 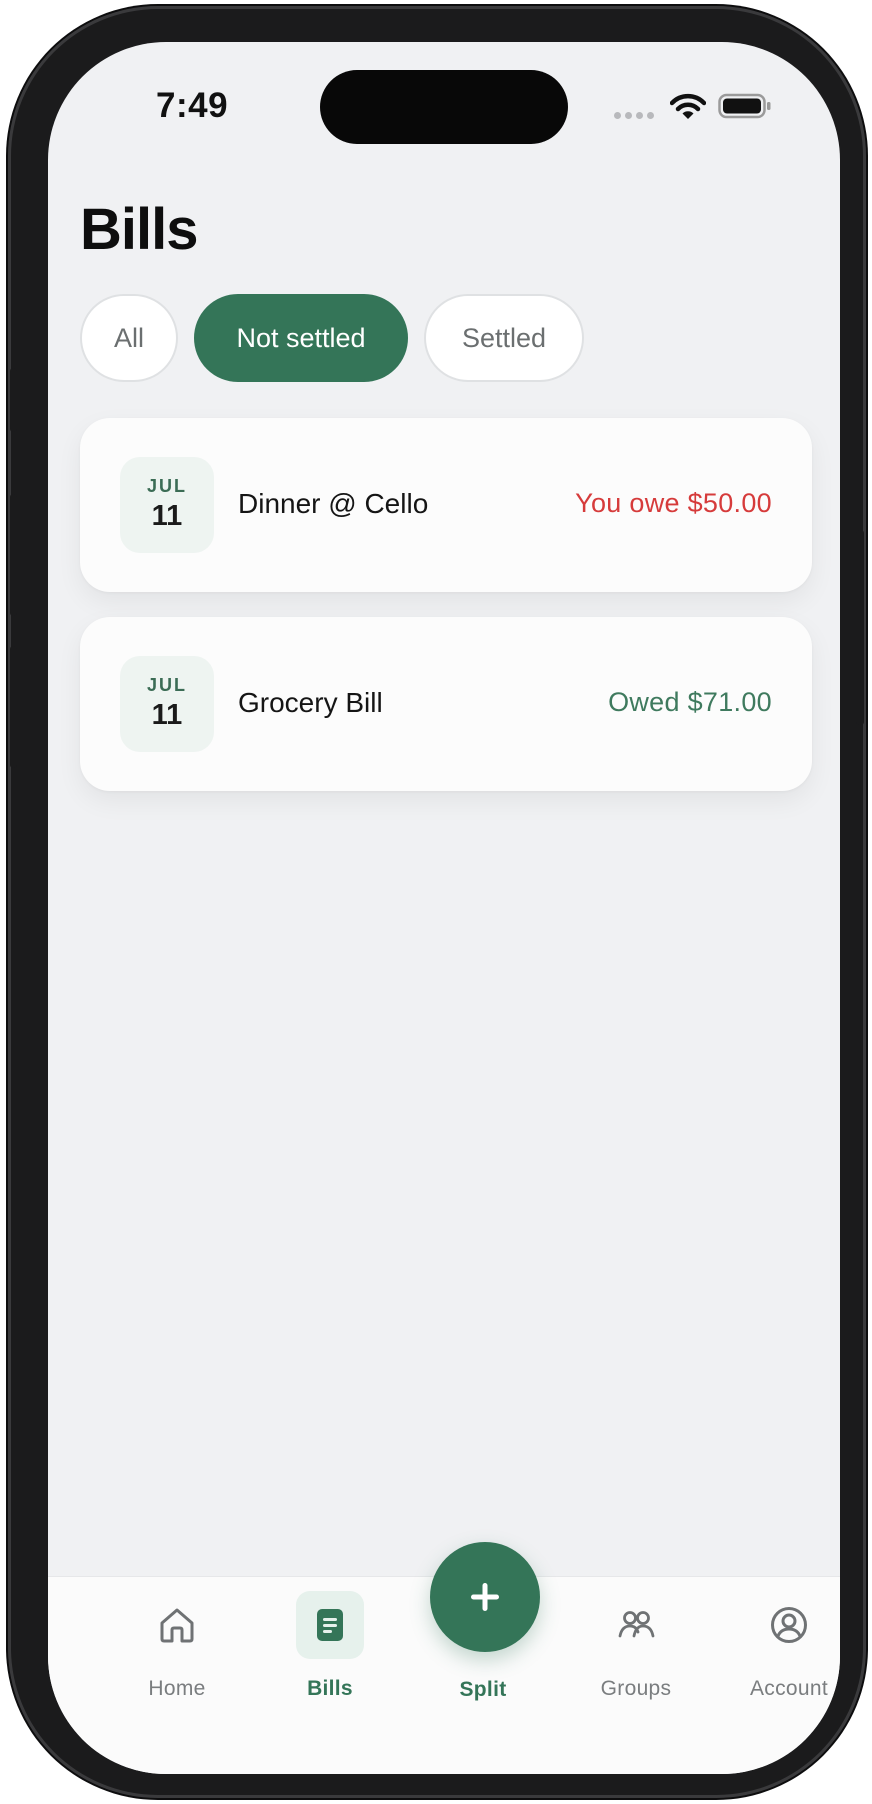 I want to click on bill-card: JUL 11 Dinner @ Cello You owe $50.00, so click(x=446, y=505).